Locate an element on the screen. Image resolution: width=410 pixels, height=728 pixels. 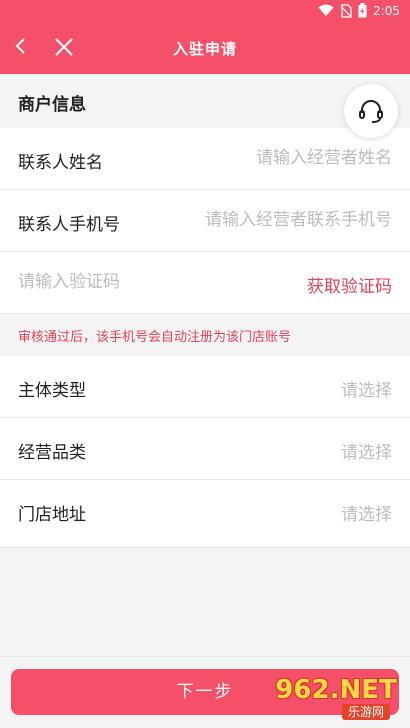
category-select: 请选择 is located at coordinates (366, 450).